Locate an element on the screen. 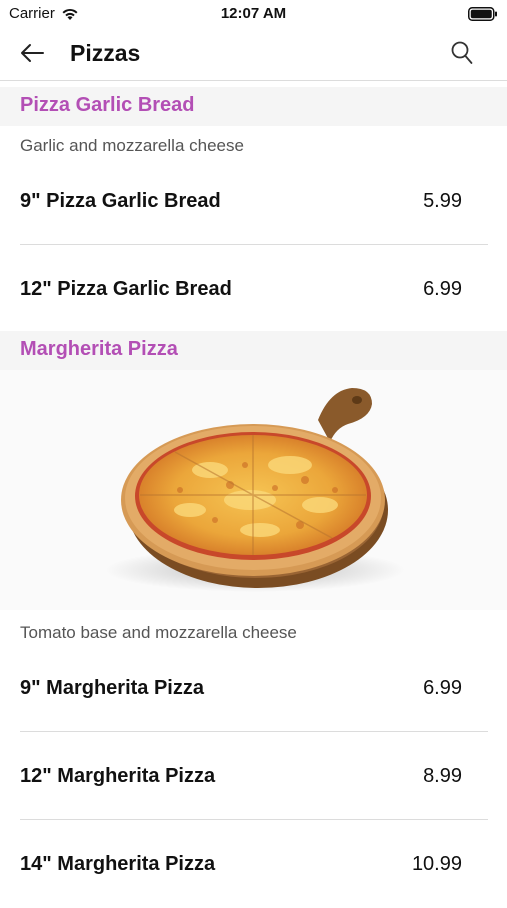 The image size is (507, 908). item-price: 10.99 is located at coordinates (436, 863).